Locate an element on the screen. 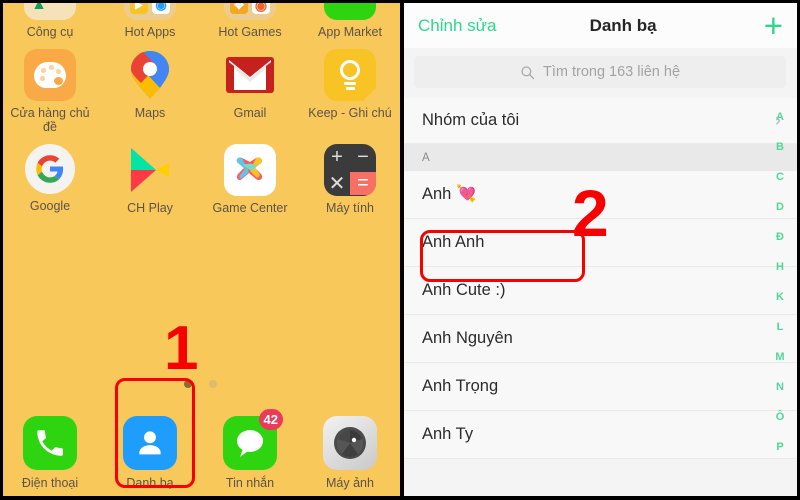 The height and width of the screenshot is (500, 800). app-market-icon is located at coordinates (350, 10).